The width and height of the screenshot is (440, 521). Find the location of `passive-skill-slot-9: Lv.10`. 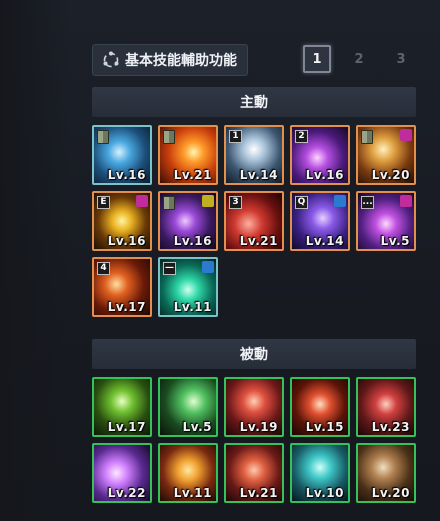

passive-skill-slot-9: Lv.10 is located at coordinates (320, 473).